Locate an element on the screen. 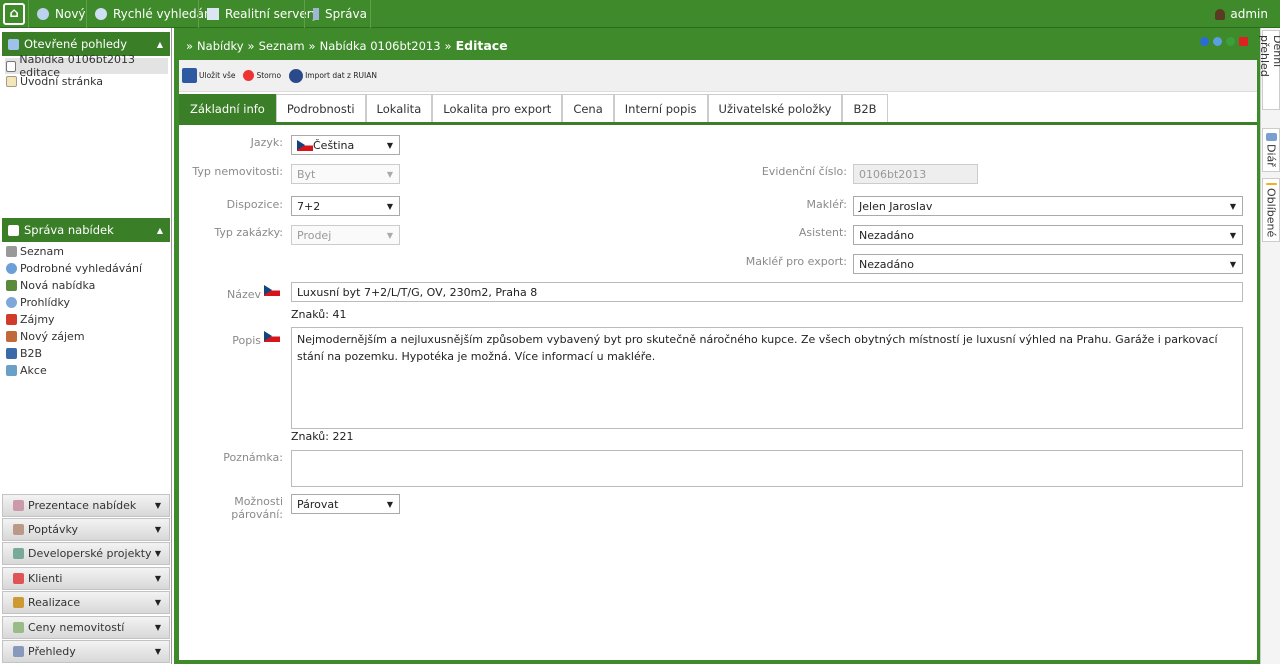 Image resolution: width=1280 pixels, height=664 pixels. help-icon is located at coordinates (1204, 41).